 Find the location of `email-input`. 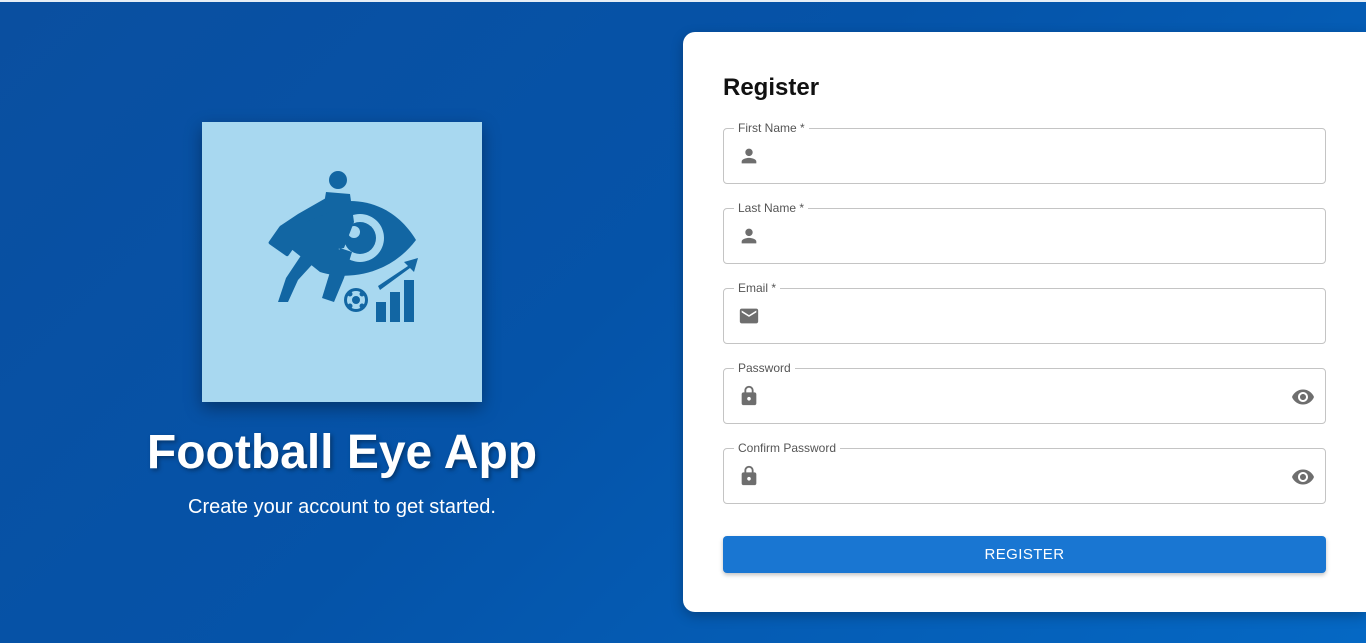

email-input is located at coordinates (1024, 316).